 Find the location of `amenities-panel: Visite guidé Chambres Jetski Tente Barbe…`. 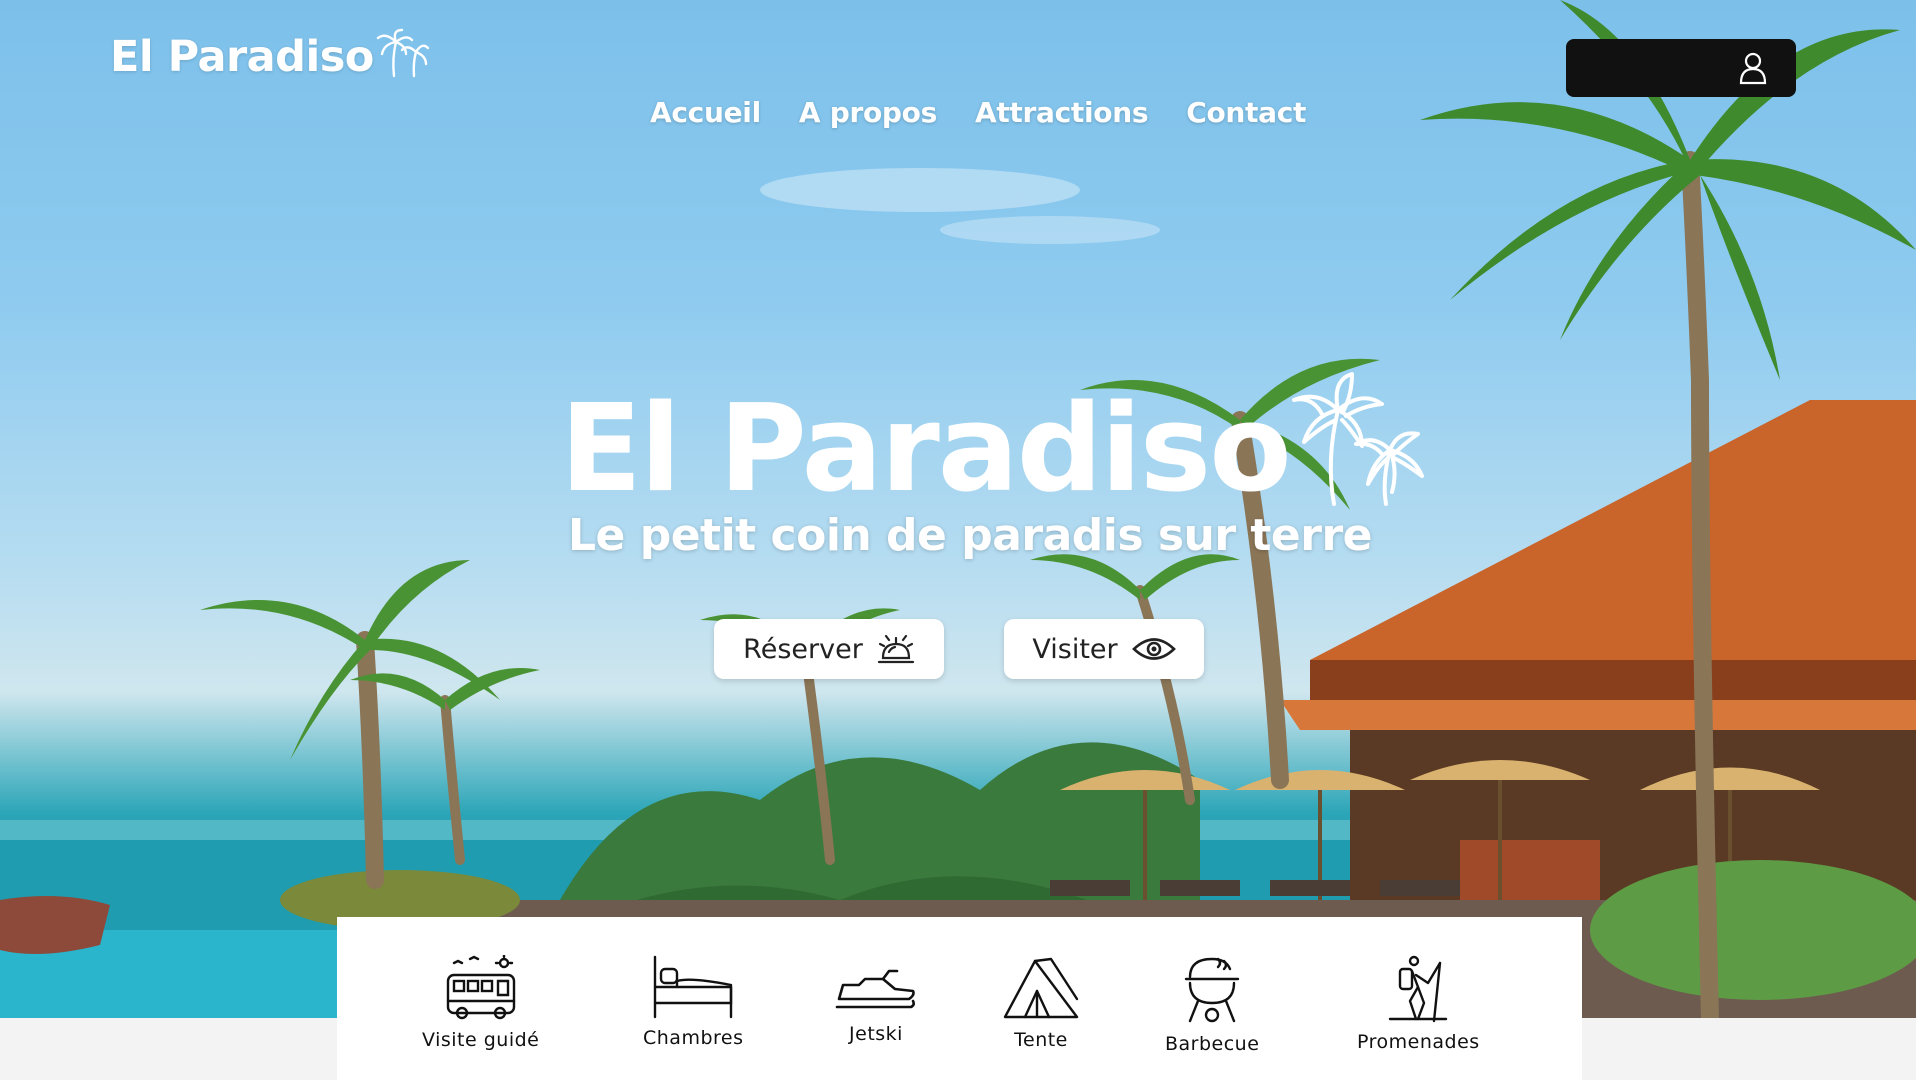

amenities-panel: Visite guidé Chambres Jetski Tente Barbe… is located at coordinates (959, 998).